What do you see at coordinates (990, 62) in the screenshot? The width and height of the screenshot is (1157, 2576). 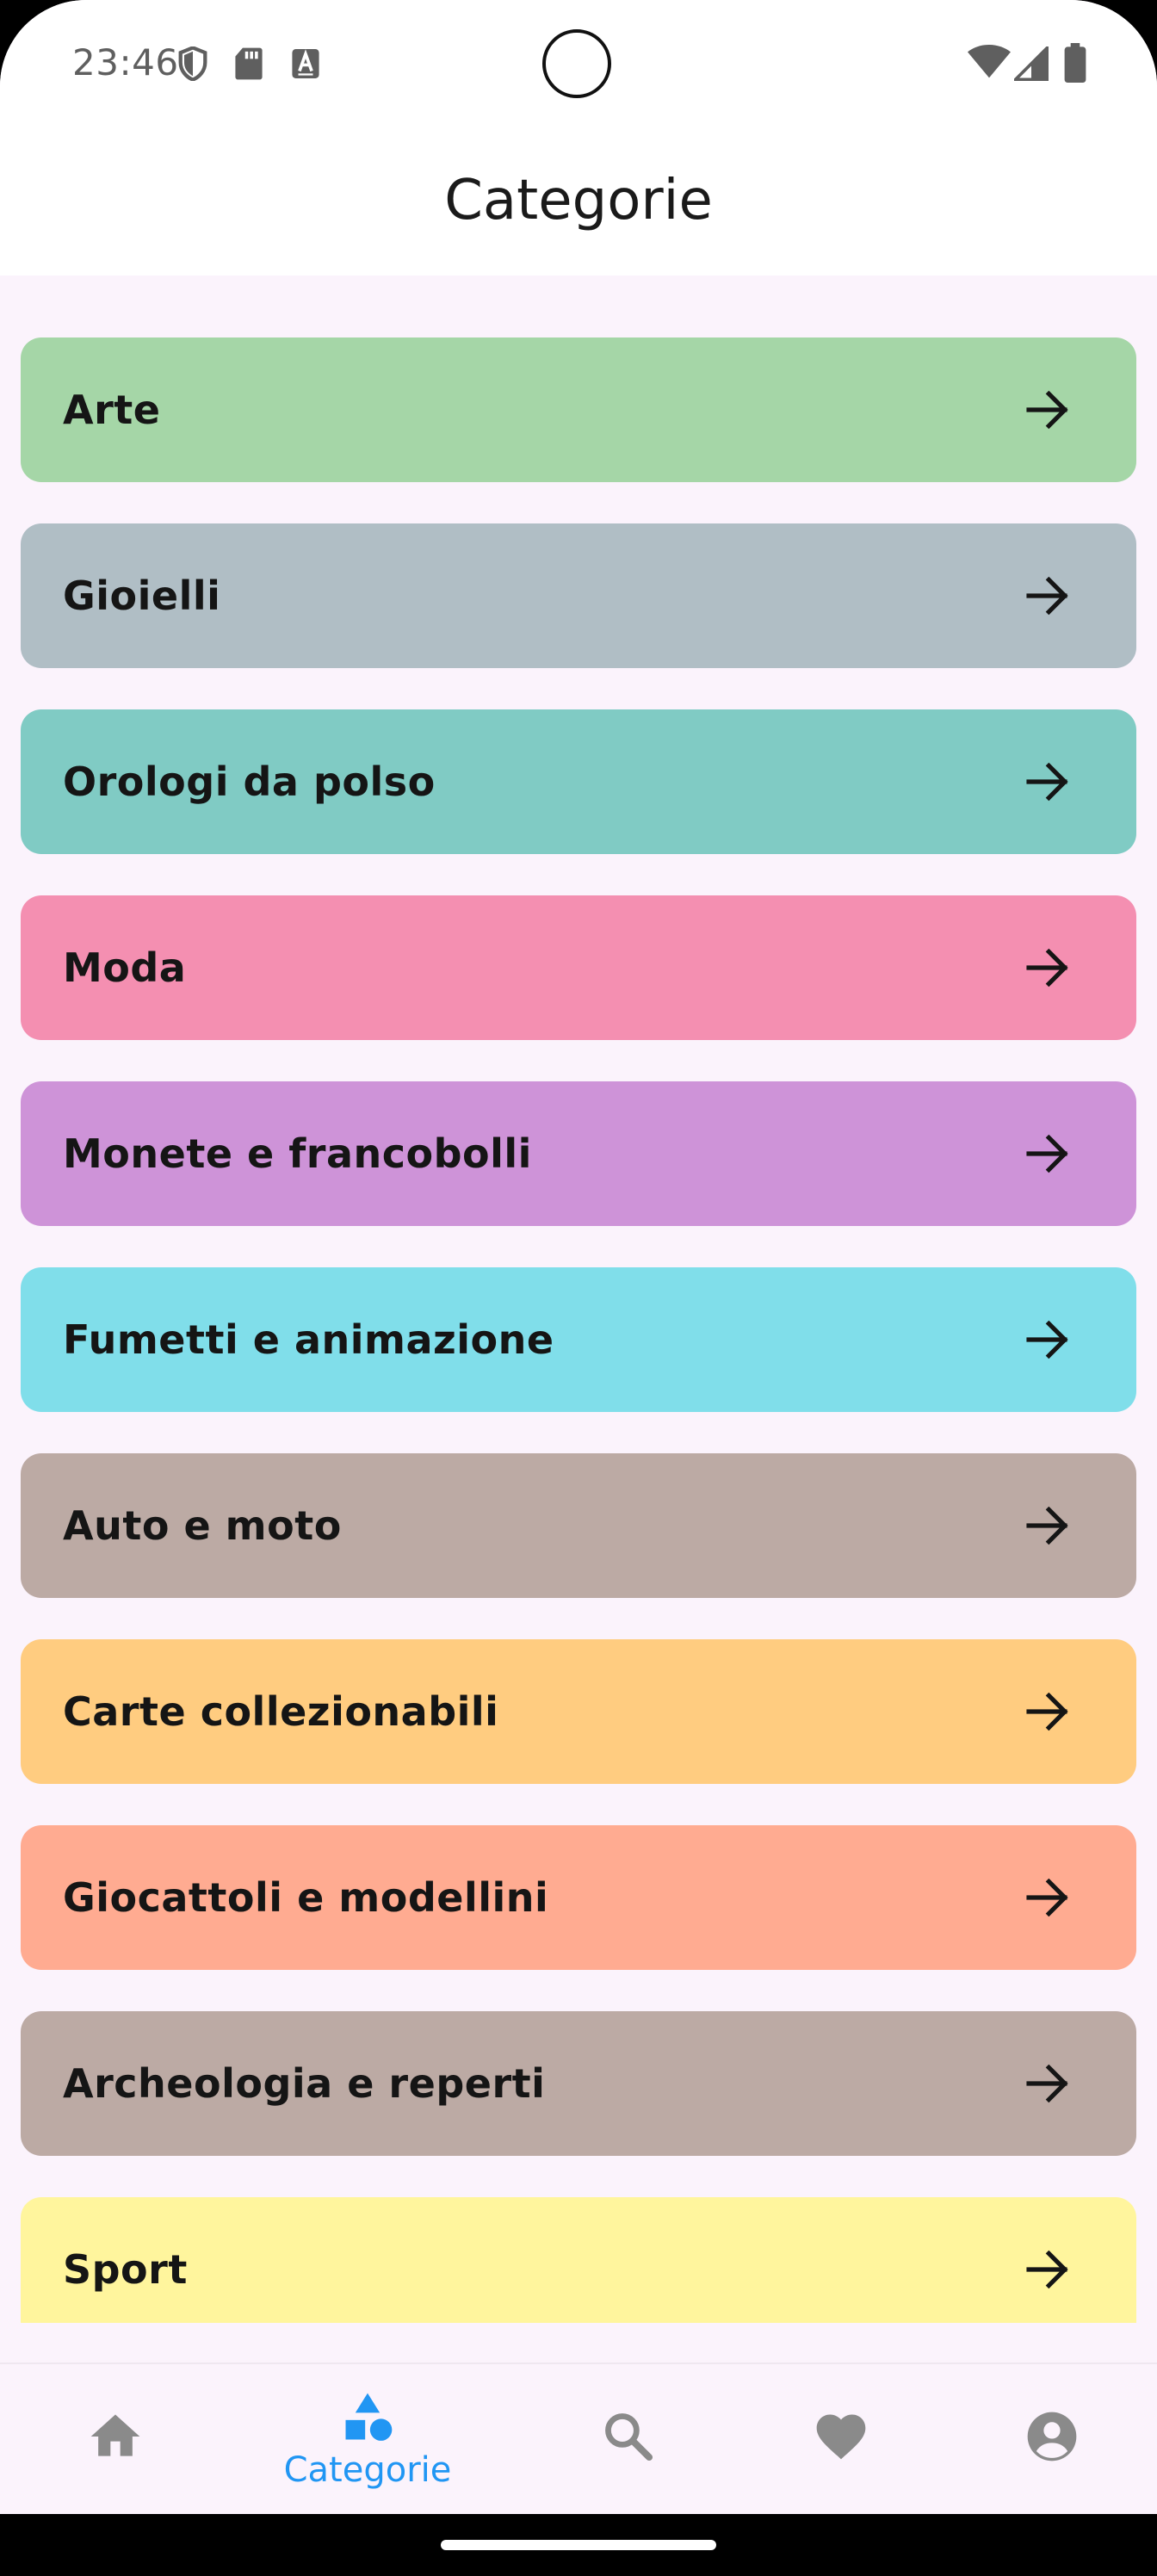 I see `wifi-icon` at bounding box center [990, 62].